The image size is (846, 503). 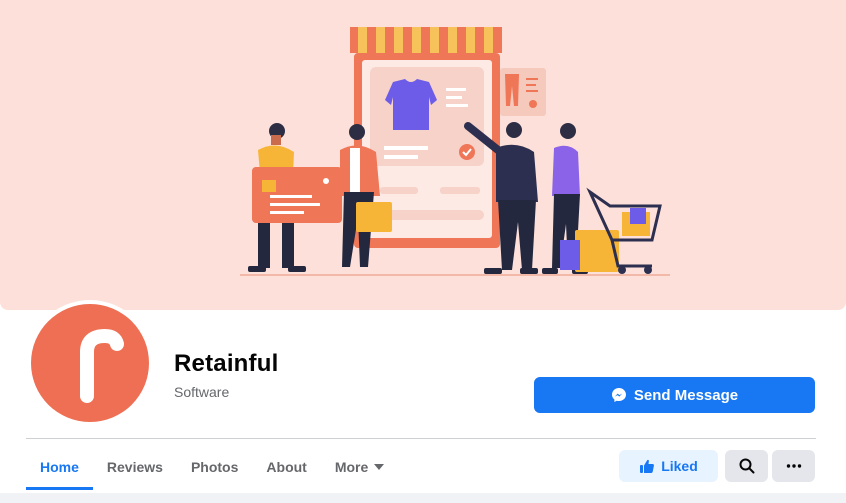 I want to click on page-tabs: Home Reviews Photos About More, so click(x=212, y=468).